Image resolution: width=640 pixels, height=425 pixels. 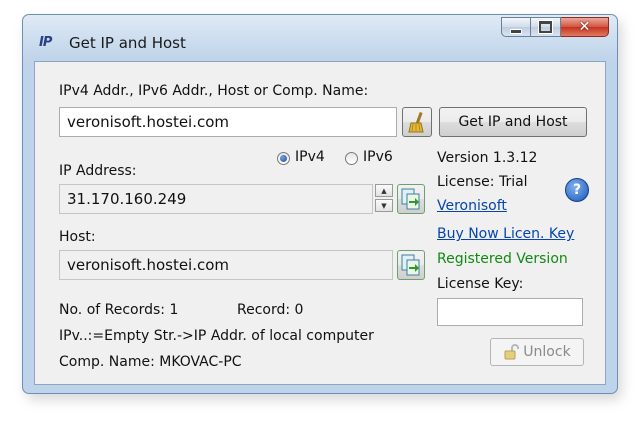 I want to click on minimize-button, so click(x=516, y=27).